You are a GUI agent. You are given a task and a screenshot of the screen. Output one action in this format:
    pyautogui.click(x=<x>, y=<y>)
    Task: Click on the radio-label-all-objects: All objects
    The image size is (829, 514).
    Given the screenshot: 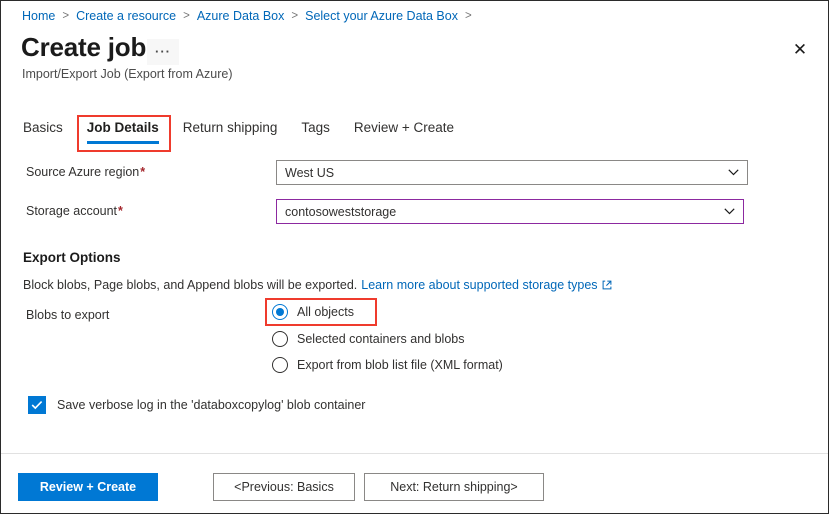 What is the action you would take?
    pyautogui.click(x=325, y=312)
    